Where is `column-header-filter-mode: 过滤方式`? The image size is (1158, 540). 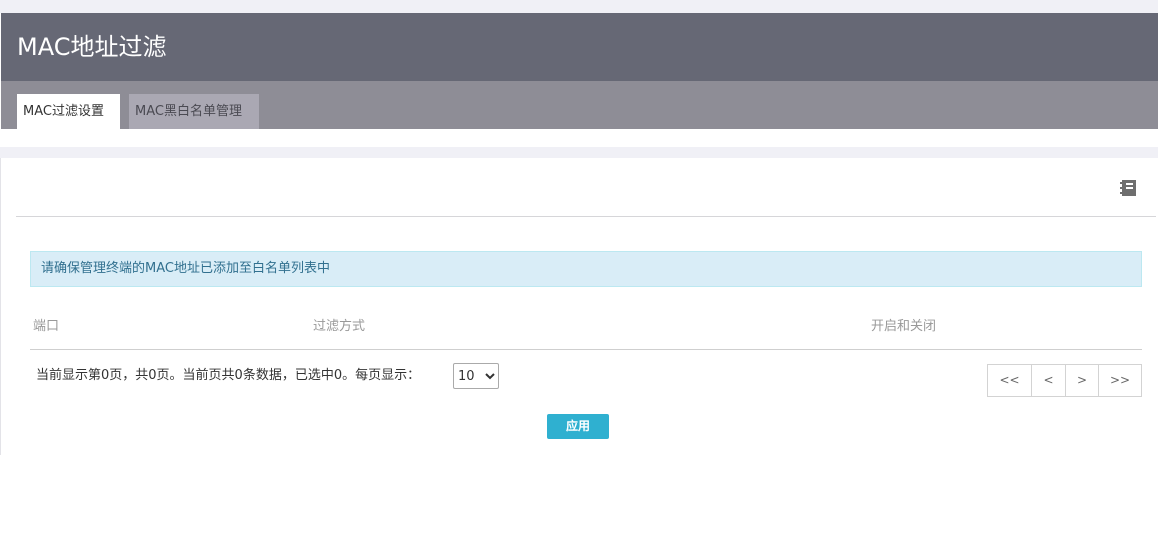 column-header-filter-mode: 过滤方式 is located at coordinates (339, 327).